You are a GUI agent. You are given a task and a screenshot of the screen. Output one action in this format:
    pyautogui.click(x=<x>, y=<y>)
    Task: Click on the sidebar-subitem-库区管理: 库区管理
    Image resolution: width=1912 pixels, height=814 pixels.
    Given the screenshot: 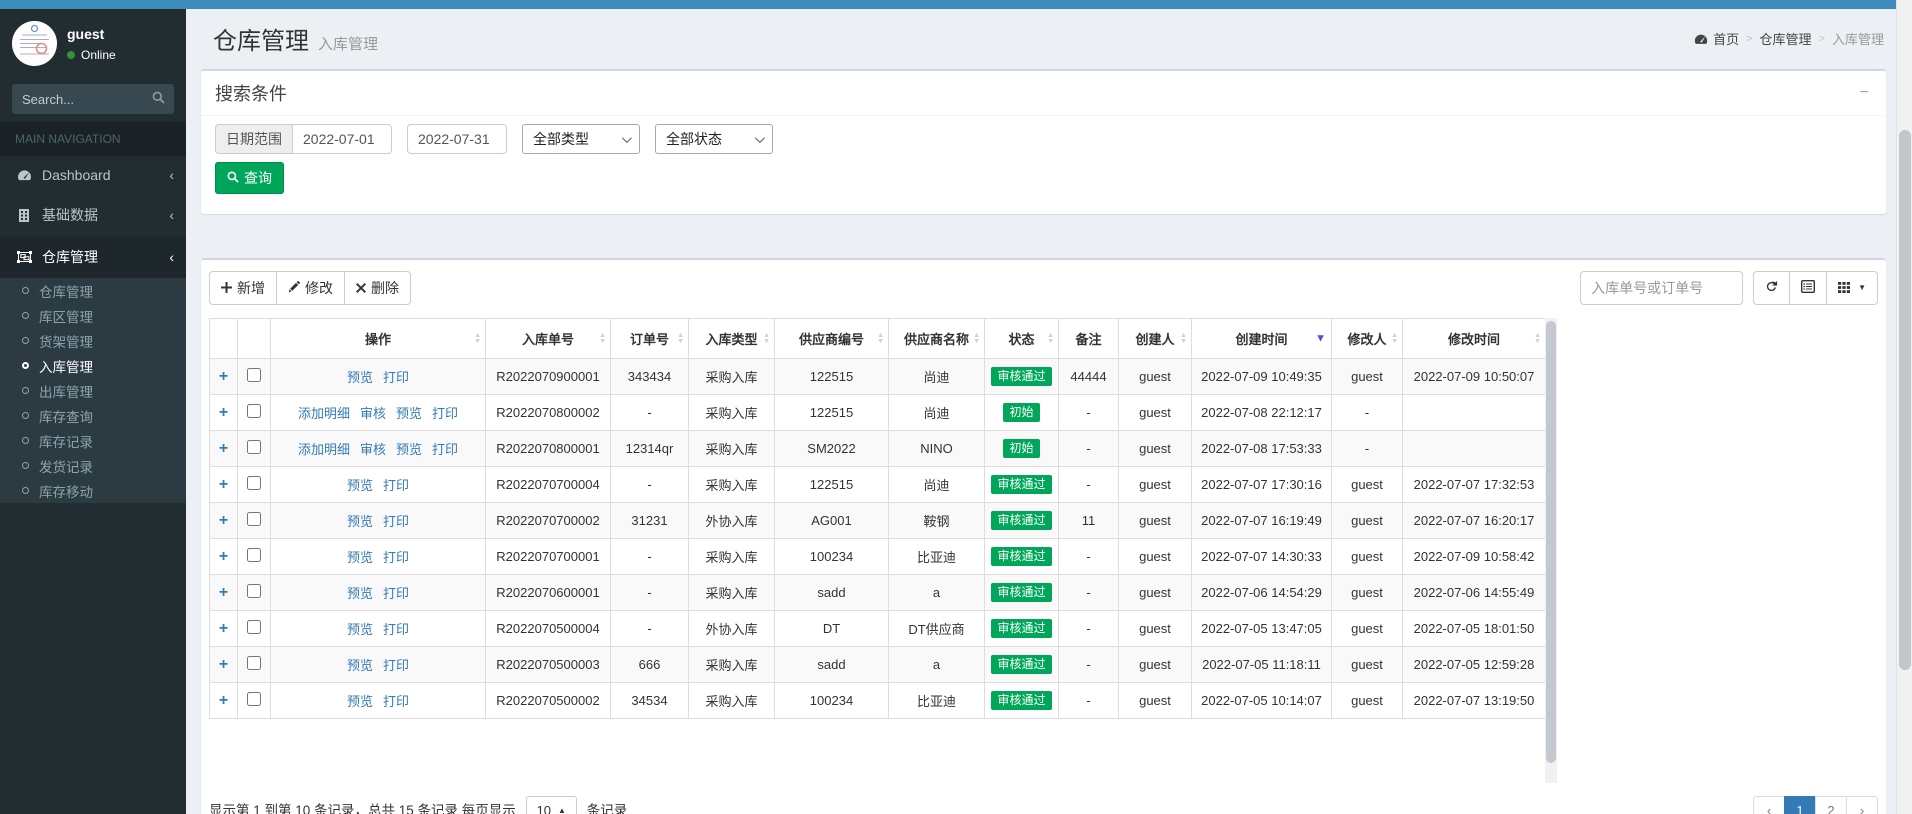 What is the action you would take?
    pyautogui.click(x=93, y=315)
    